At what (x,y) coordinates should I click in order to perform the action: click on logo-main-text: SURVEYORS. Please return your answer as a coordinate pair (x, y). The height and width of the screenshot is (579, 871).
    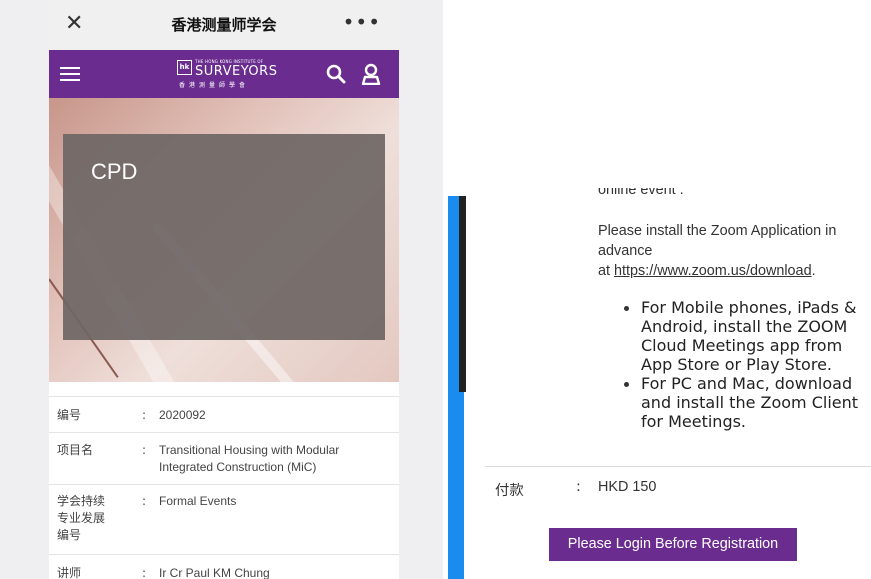
    Looking at the image, I should click on (236, 71).